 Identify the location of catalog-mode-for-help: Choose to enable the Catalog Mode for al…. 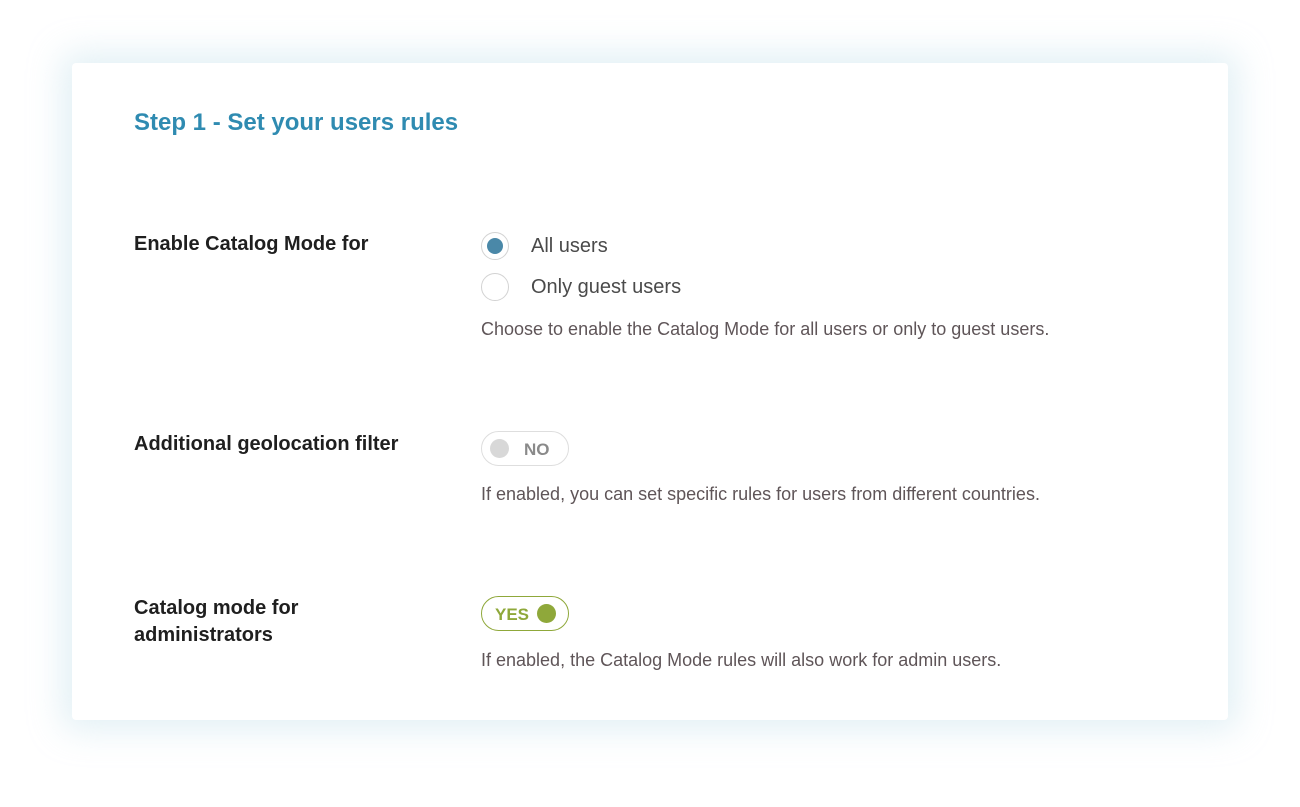
(765, 329).